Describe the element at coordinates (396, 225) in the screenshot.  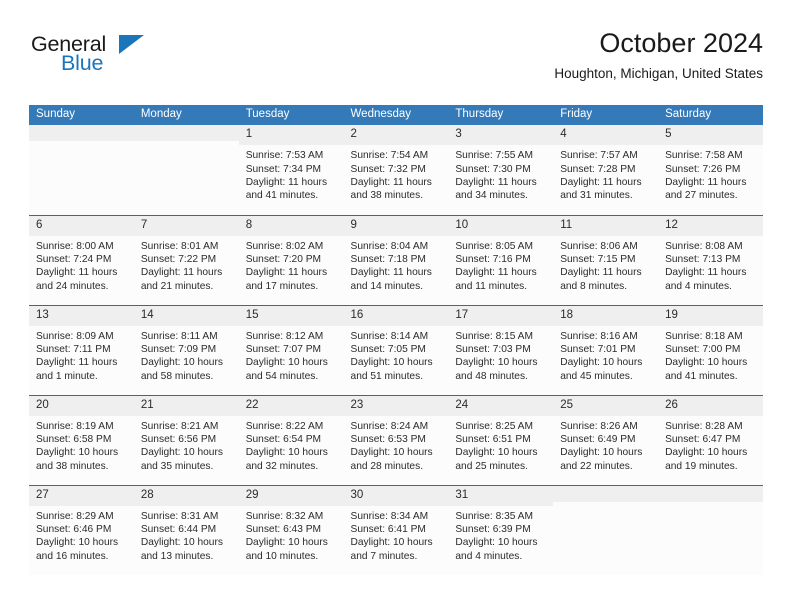
I see `day-number: 9` at that location.